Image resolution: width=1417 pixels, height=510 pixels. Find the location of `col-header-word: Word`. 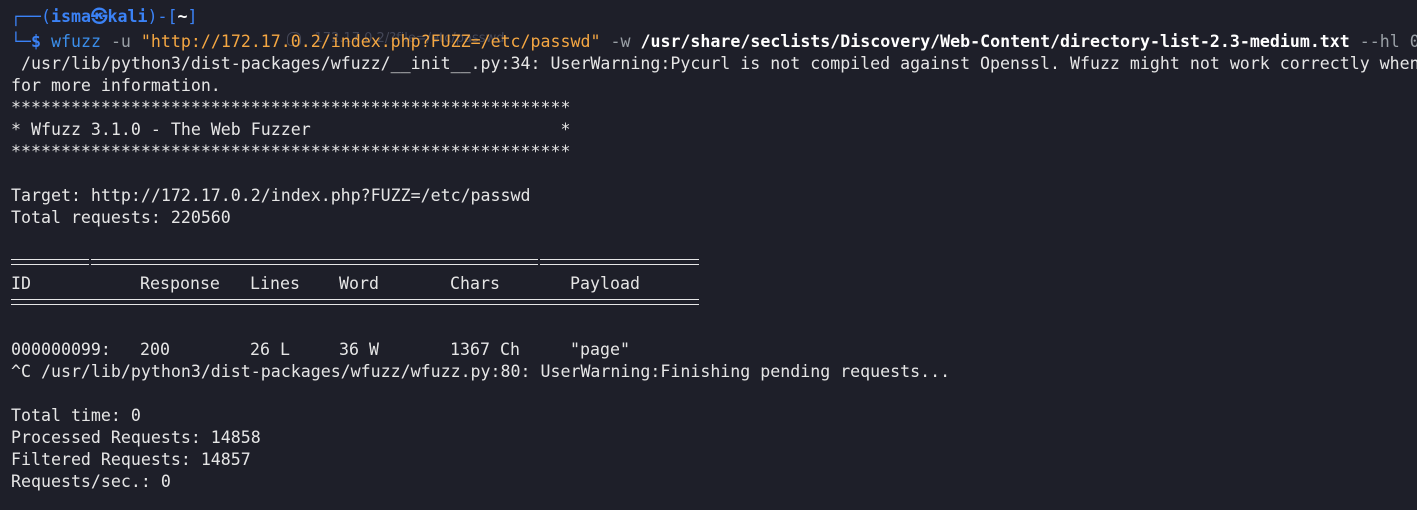

col-header-word: Word is located at coordinates (359, 283).